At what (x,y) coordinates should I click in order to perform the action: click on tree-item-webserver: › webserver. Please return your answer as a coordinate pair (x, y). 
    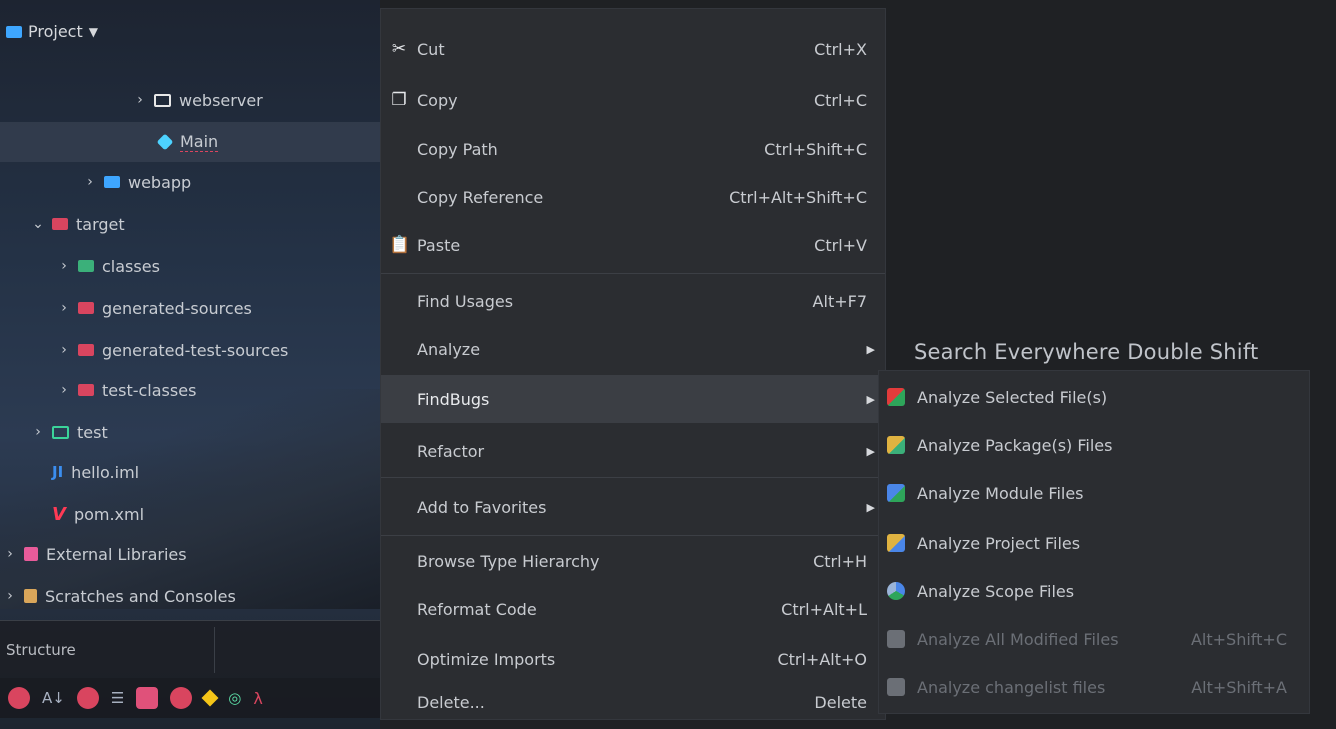
    Looking at the image, I should click on (198, 100).